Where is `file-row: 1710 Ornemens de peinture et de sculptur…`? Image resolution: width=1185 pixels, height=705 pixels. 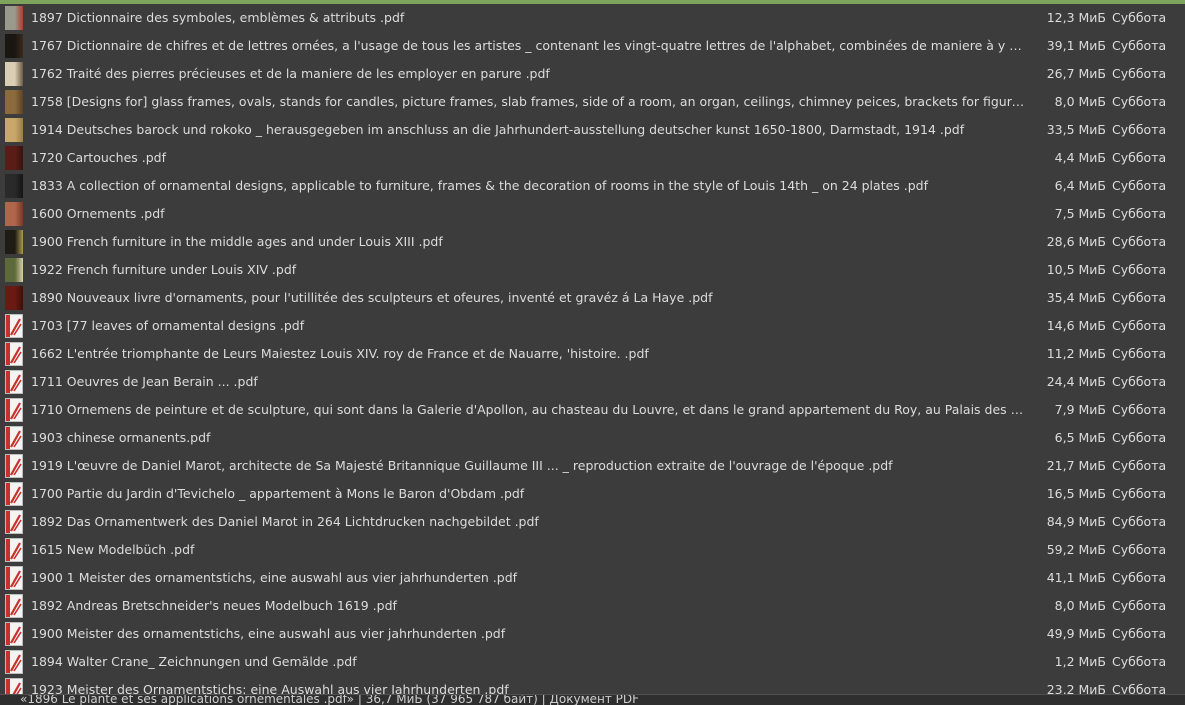
file-row: 1710 Ornemens de peinture et de sculptur… is located at coordinates (592, 410).